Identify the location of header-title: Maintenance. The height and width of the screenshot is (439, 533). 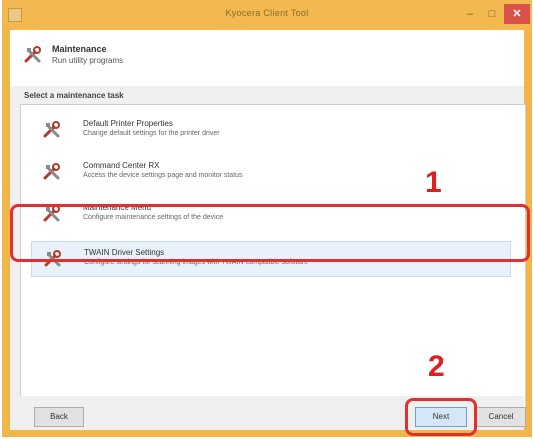
(79, 49).